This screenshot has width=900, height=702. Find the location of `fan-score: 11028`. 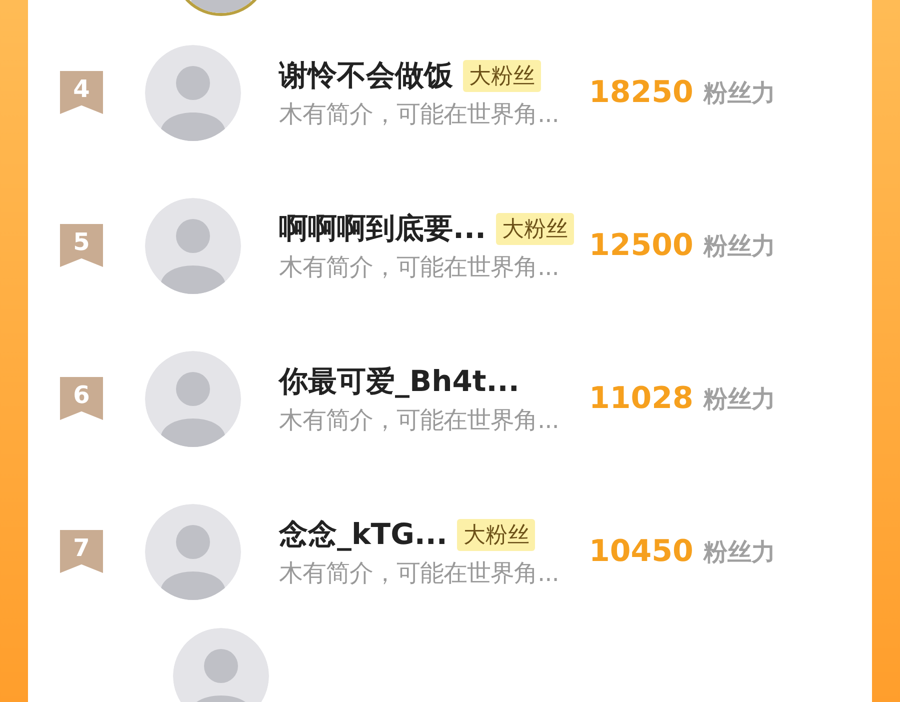

fan-score: 11028 is located at coordinates (641, 398).